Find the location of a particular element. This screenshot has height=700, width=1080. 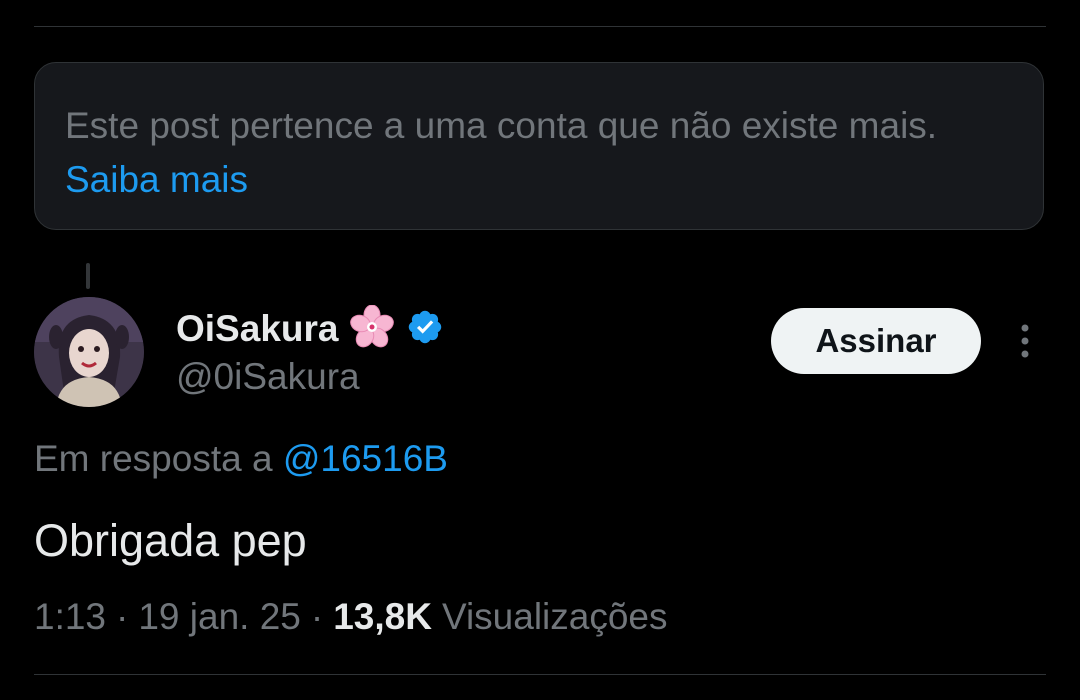

reply-mention-link: @16516B is located at coordinates (365, 458).